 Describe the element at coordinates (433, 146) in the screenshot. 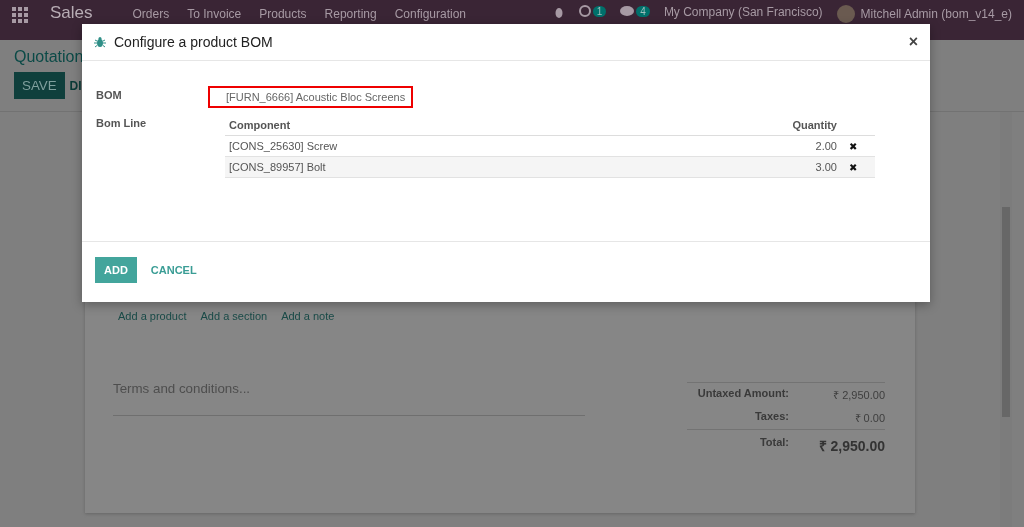

I see `table-cell: [CONS_25630] Screw` at that location.